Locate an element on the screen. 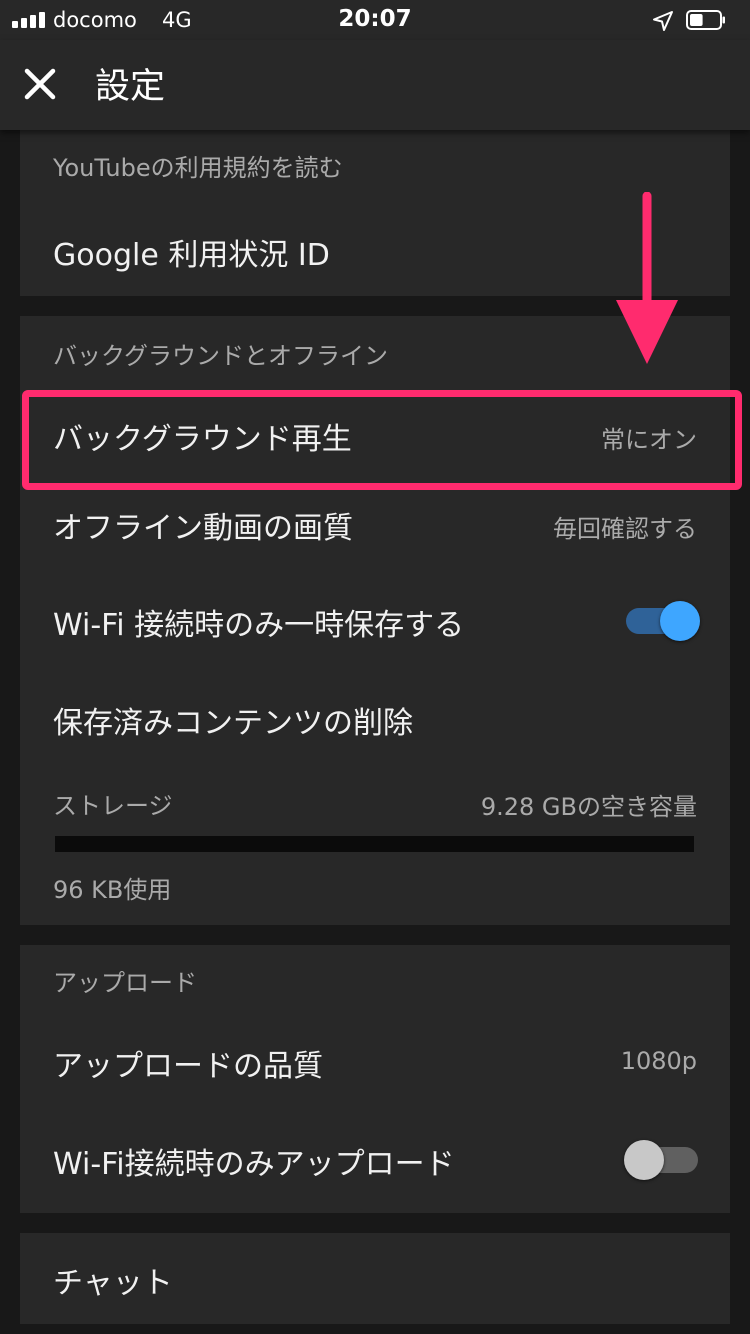  storage-used-row: 96 KB使用 is located at coordinates (375, 886).